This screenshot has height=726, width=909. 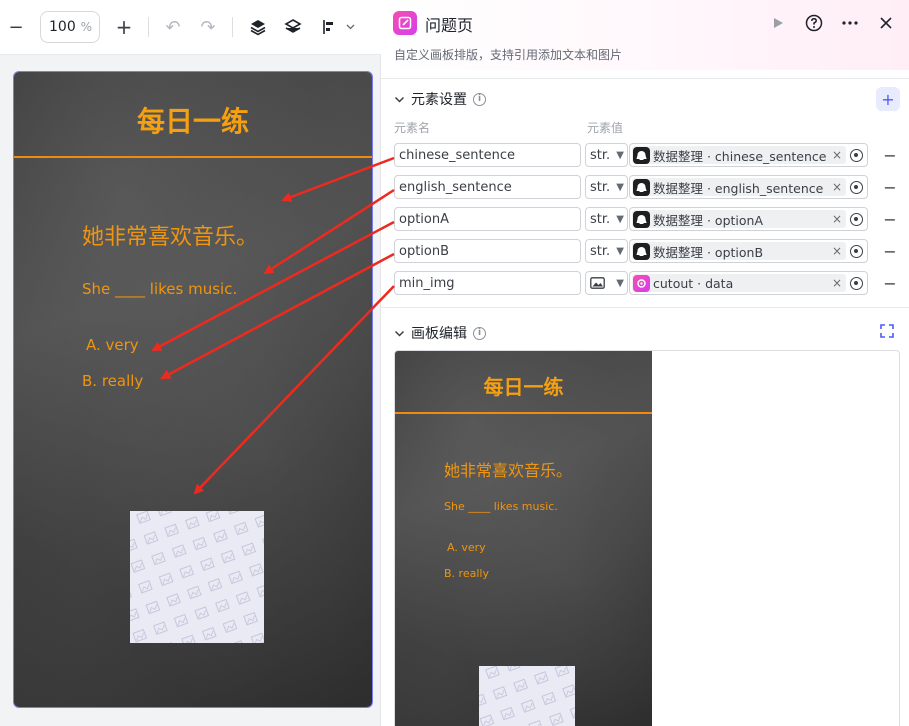 I want to click on more-icon, so click(x=850, y=23).